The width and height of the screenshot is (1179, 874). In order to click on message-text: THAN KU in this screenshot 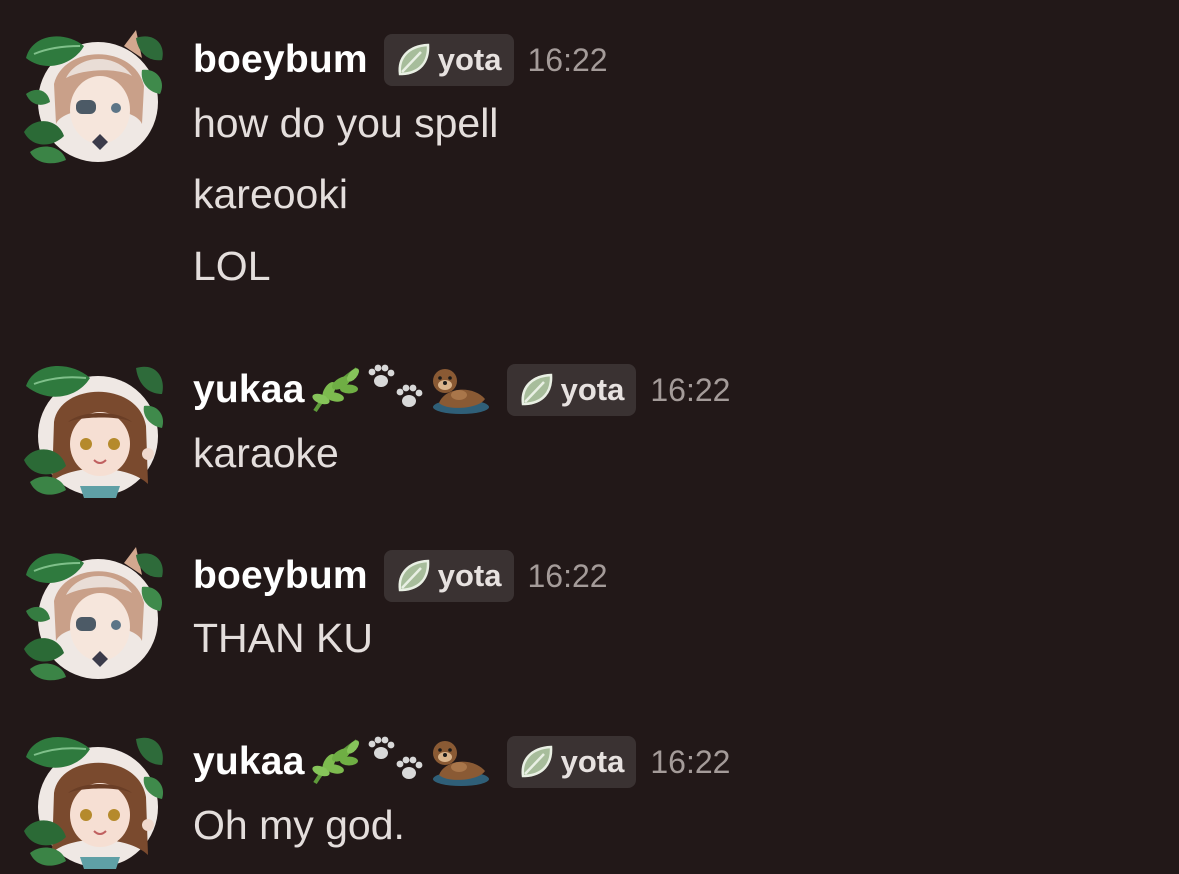, I will do `click(283, 638)`.